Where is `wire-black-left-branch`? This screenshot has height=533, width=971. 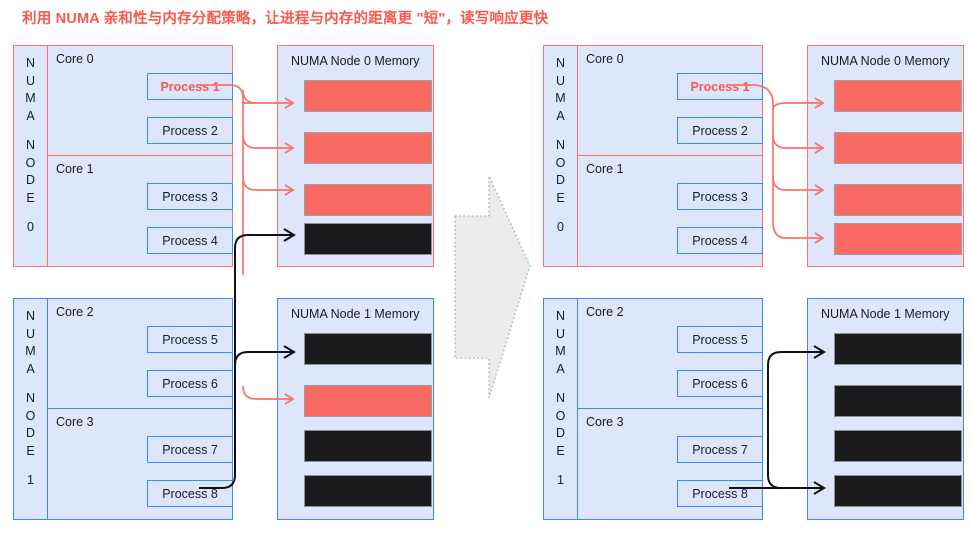
wire-black-left-branch is located at coordinates (263, 358).